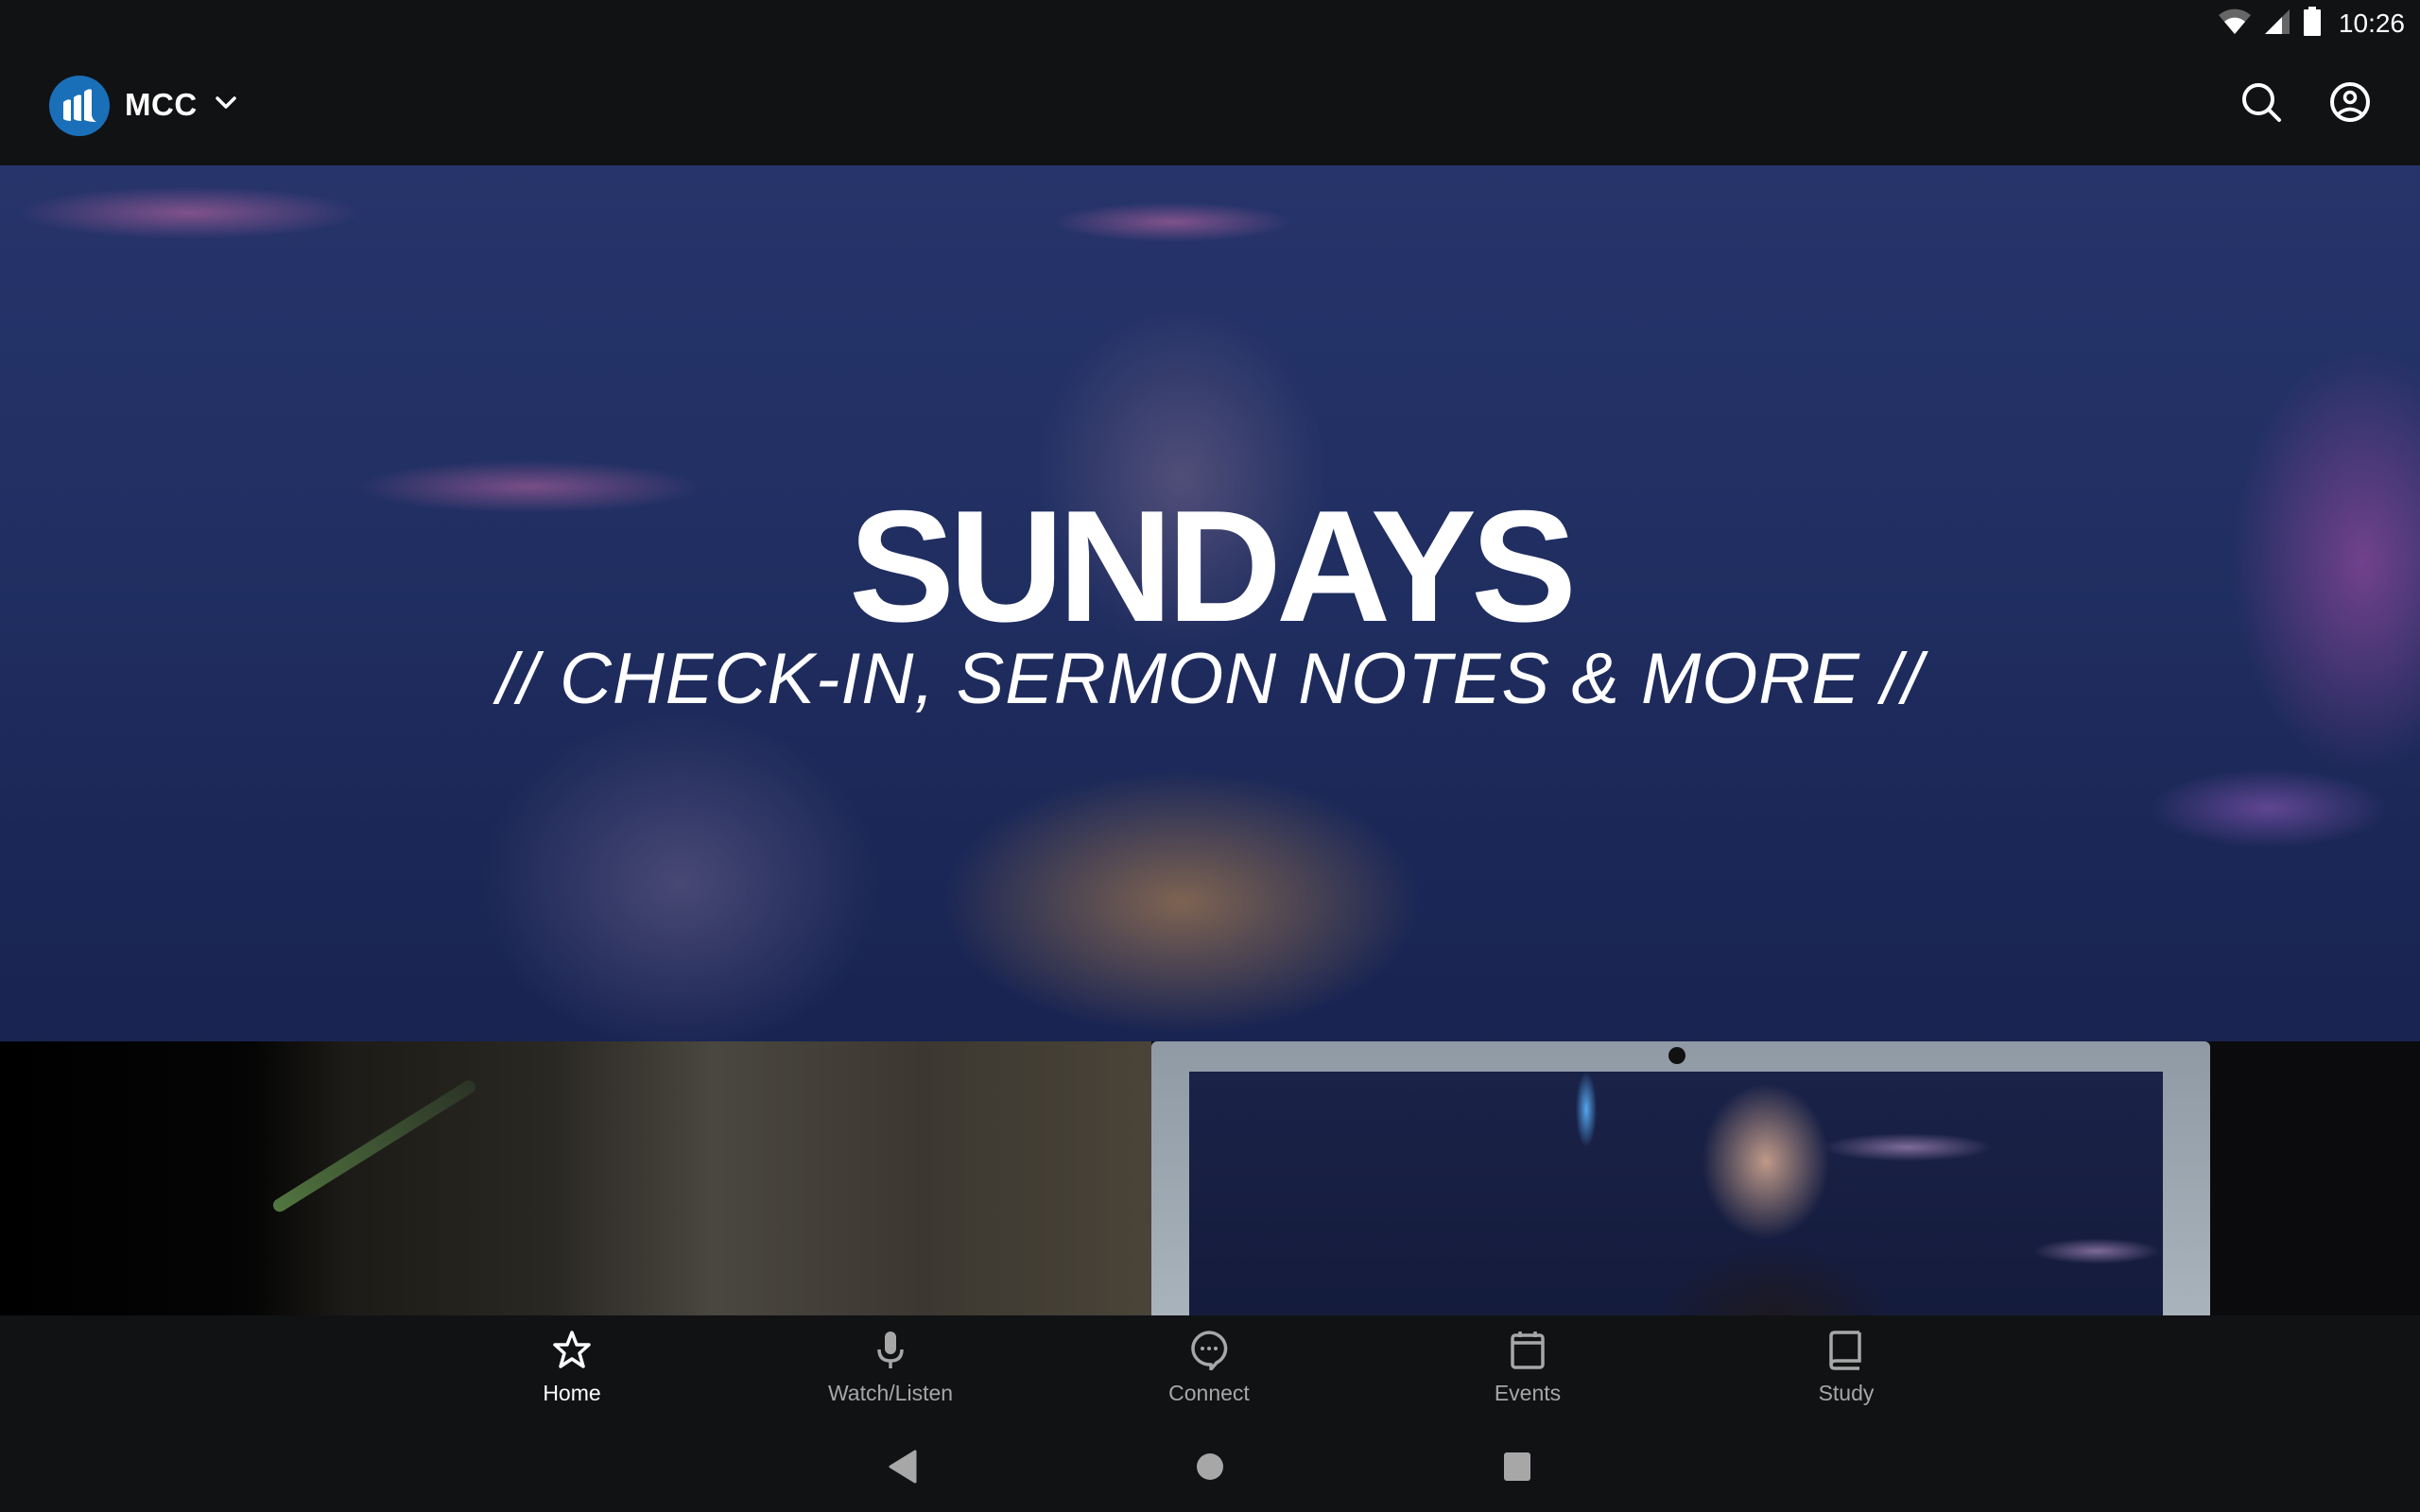 The width and height of the screenshot is (2420, 1512). I want to click on calendar-icon, so click(1527, 1352).